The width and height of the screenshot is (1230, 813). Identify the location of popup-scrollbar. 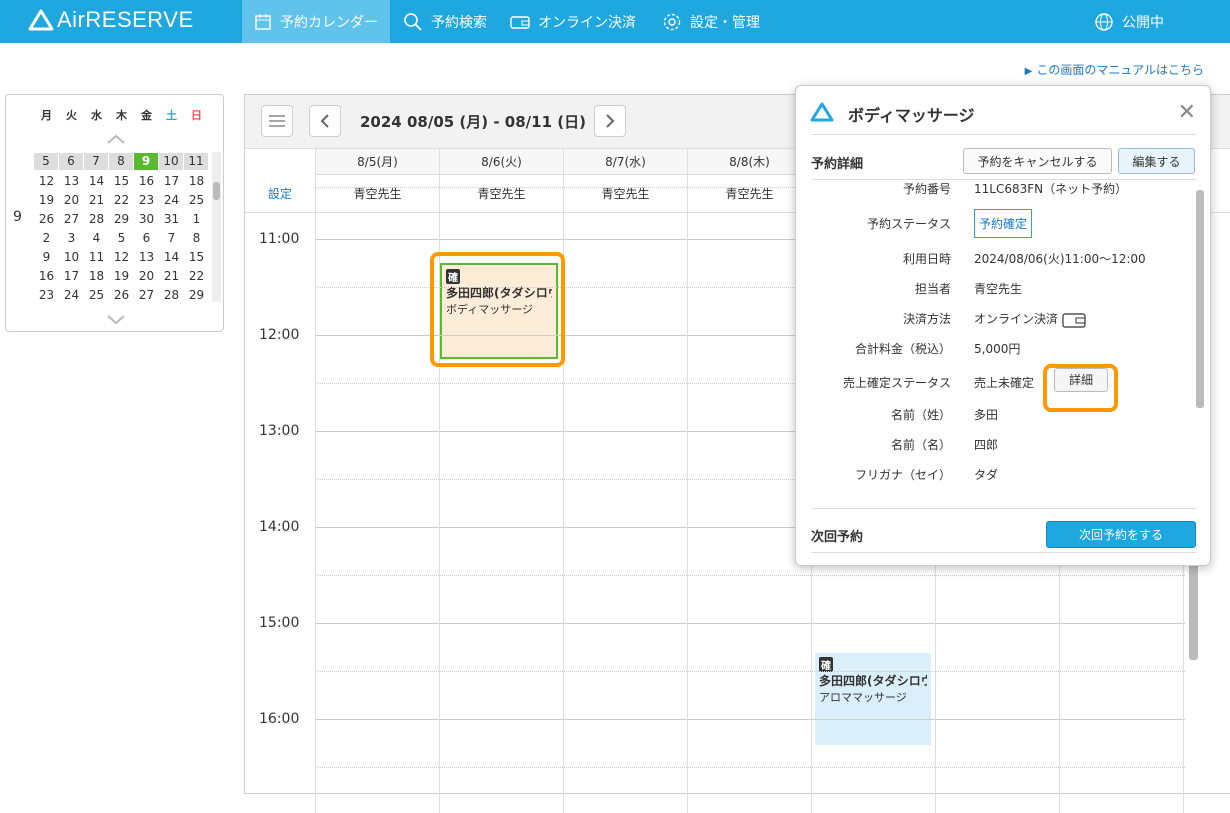
(1200, 299).